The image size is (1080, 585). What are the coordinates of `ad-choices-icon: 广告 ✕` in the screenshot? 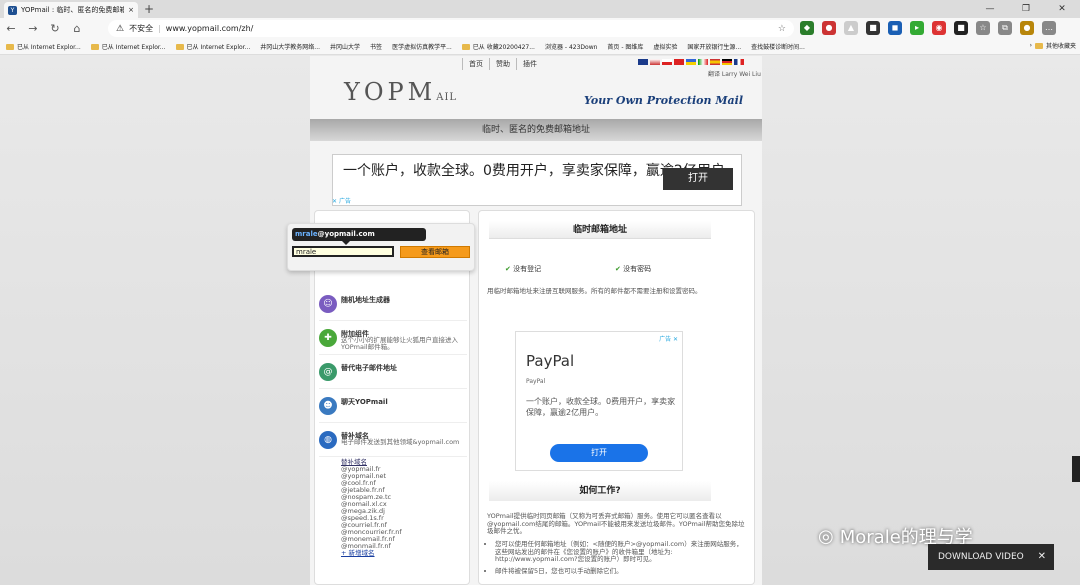 It's located at (668, 338).